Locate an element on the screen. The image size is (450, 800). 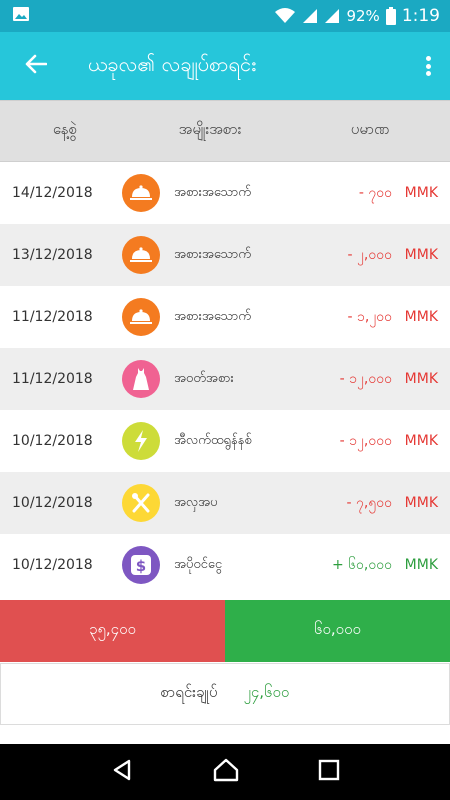
nav-recents-icon is located at coordinates (329, 772).